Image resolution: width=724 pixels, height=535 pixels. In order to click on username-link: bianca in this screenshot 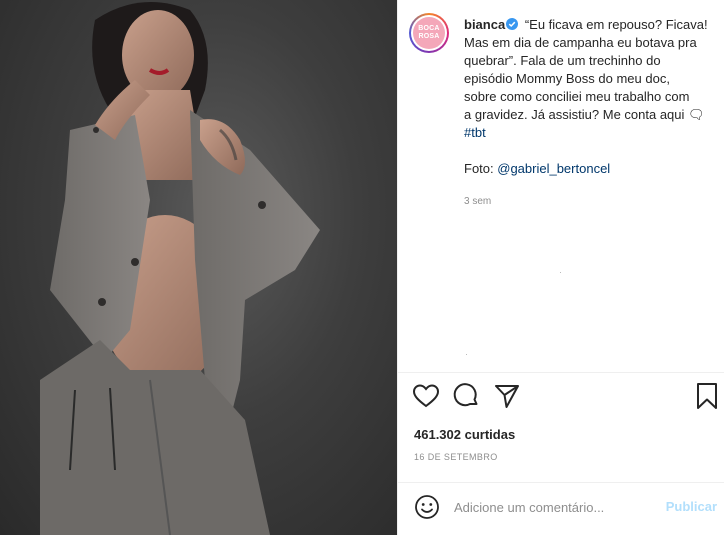, I will do `click(484, 24)`.